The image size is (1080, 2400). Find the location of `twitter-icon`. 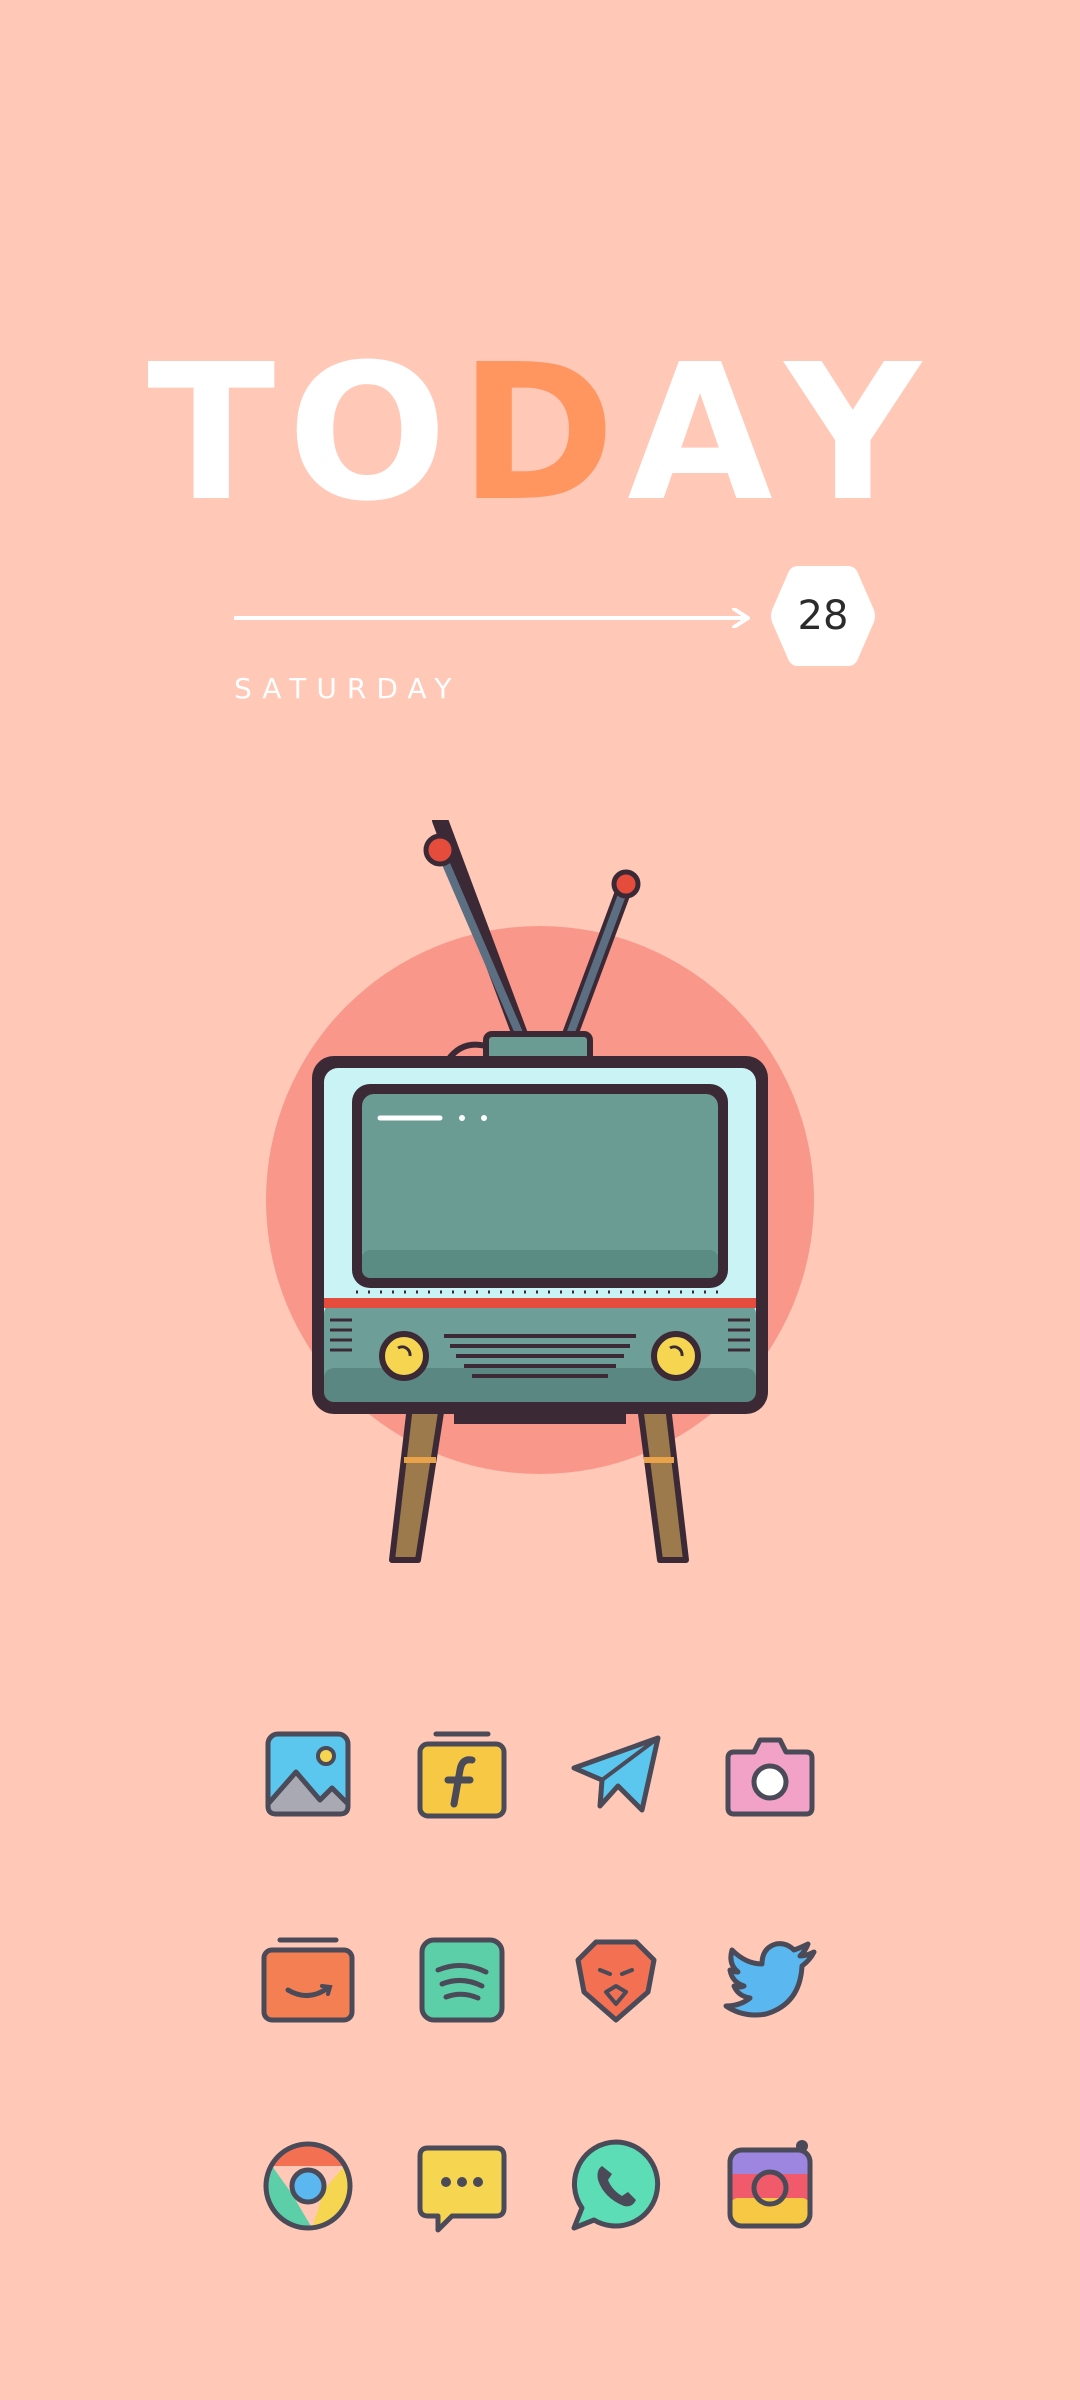

twitter-icon is located at coordinates (770, 1980).